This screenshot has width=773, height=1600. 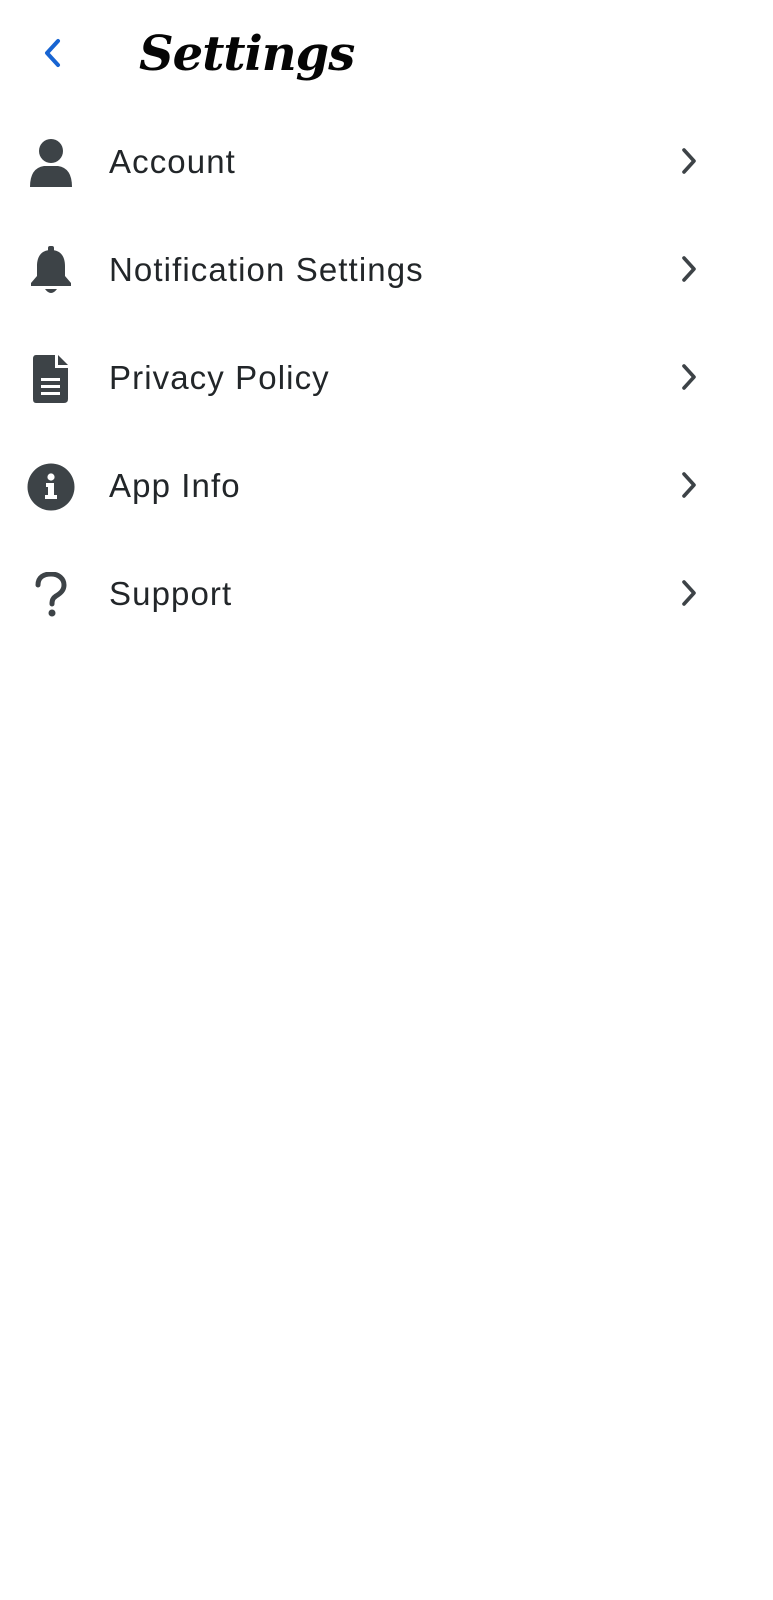 I want to click on chevron-left-icon, so click(x=52, y=53).